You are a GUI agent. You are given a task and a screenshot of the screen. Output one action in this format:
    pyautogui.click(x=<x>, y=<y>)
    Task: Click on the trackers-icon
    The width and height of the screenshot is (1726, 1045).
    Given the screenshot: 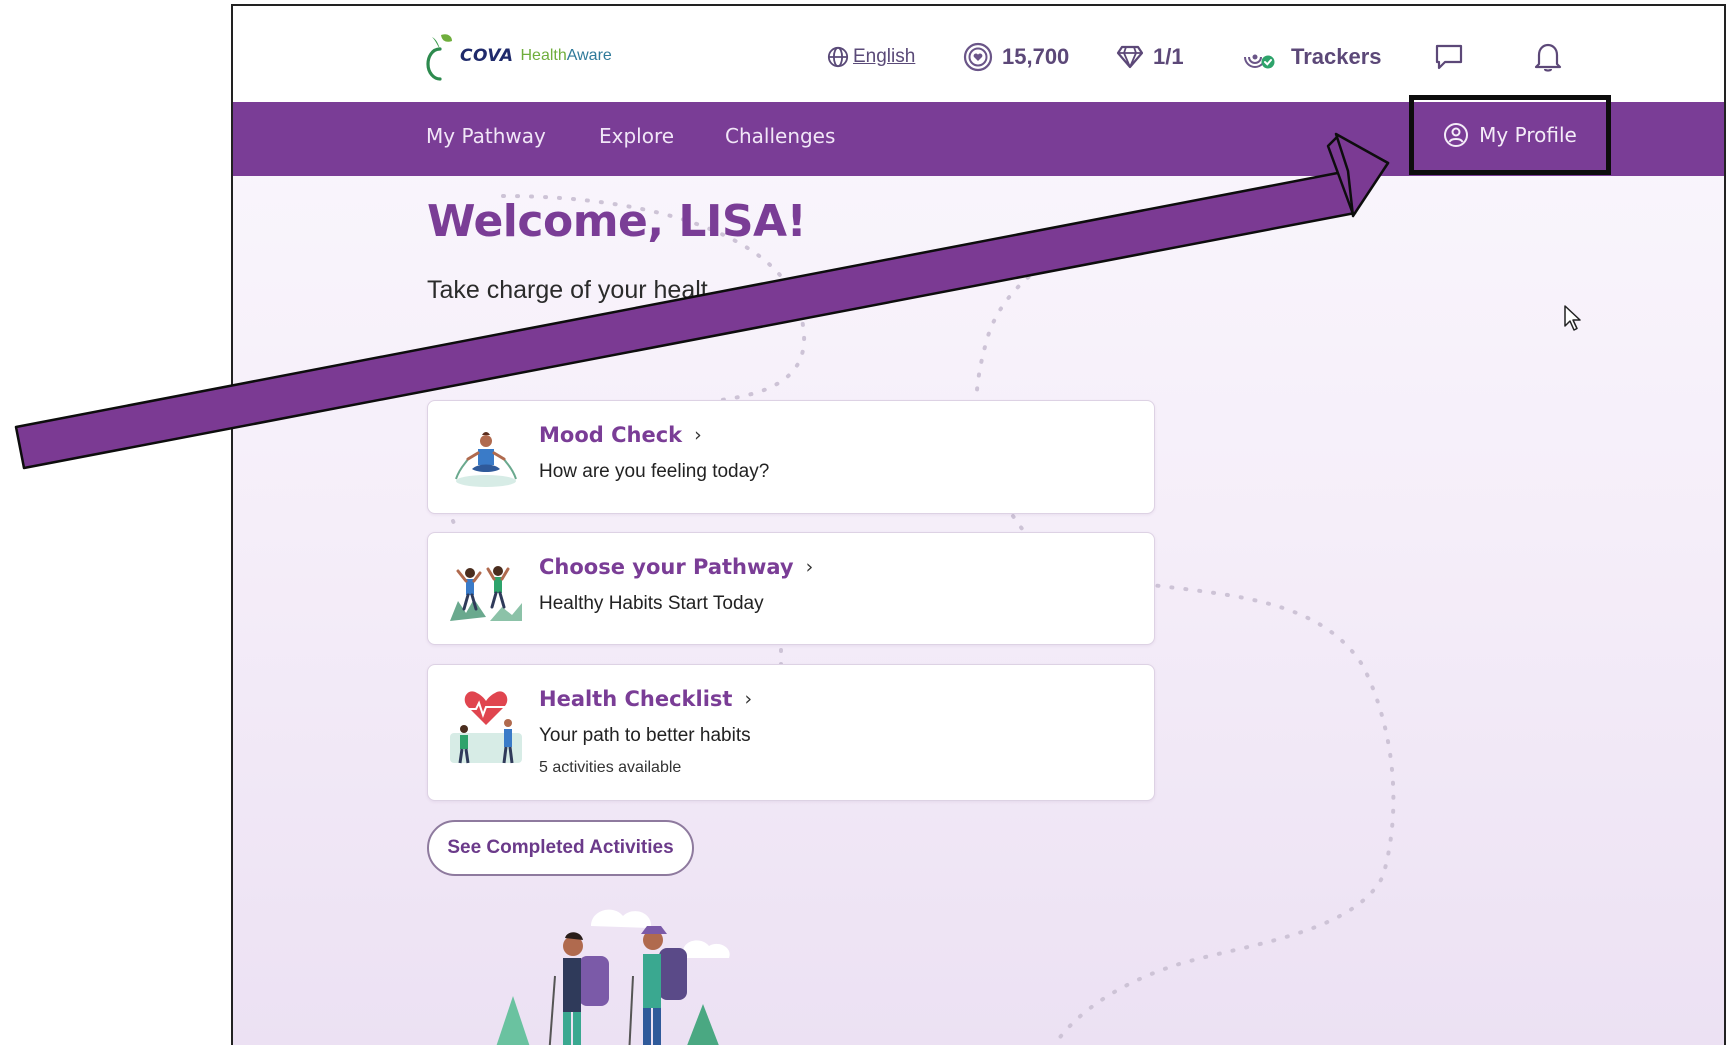 What is the action you would take?
    pyautogui.click(x=1259, y=61)
    